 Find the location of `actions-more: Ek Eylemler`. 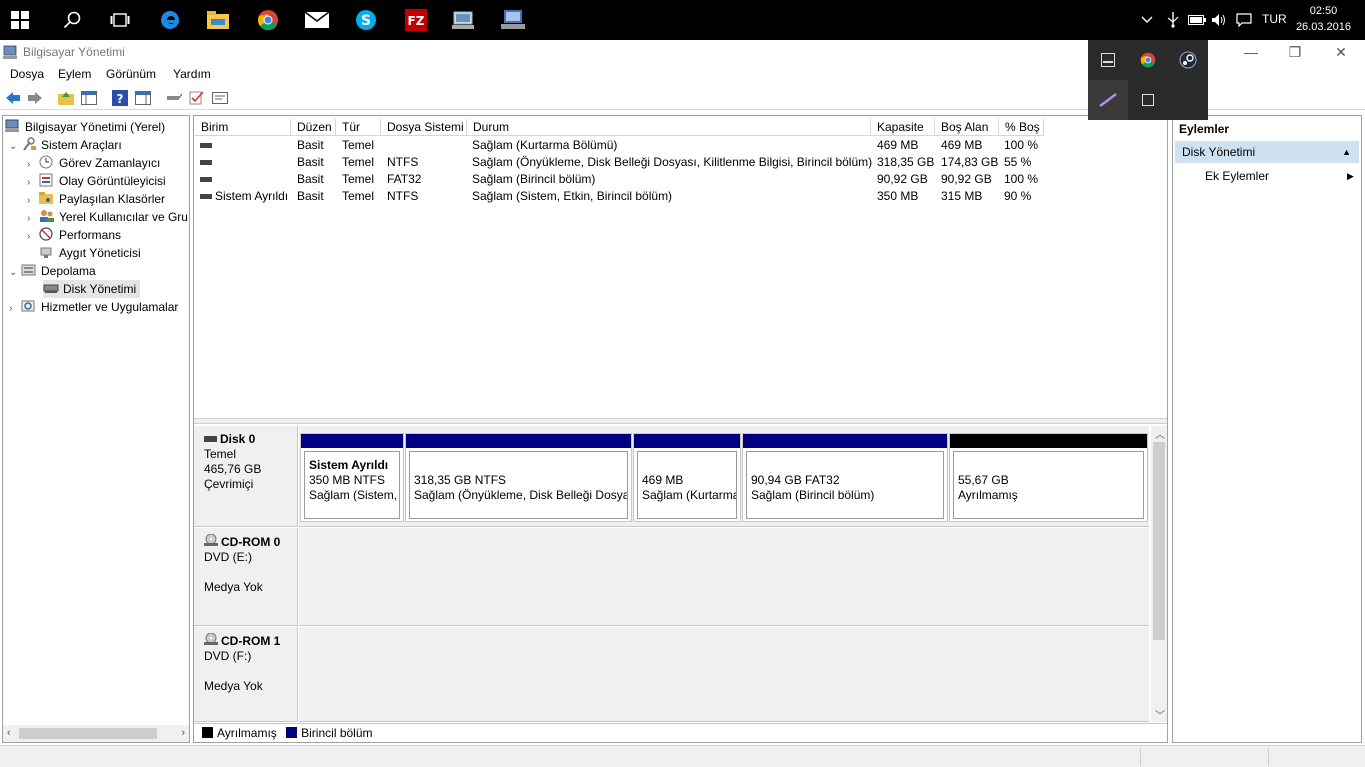

actions-more: Ek Eylemler is located at coordinates (1237, 176).